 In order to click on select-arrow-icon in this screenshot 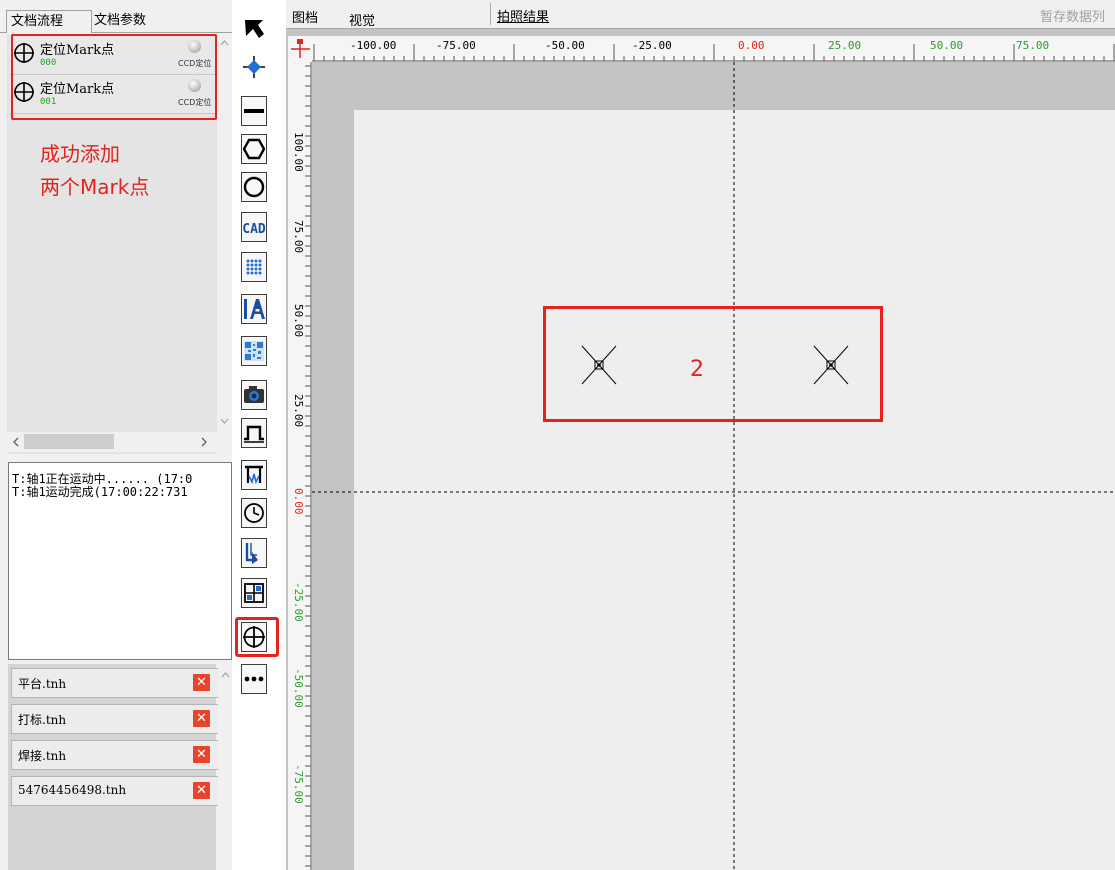, I will do `click(254, 29)`.